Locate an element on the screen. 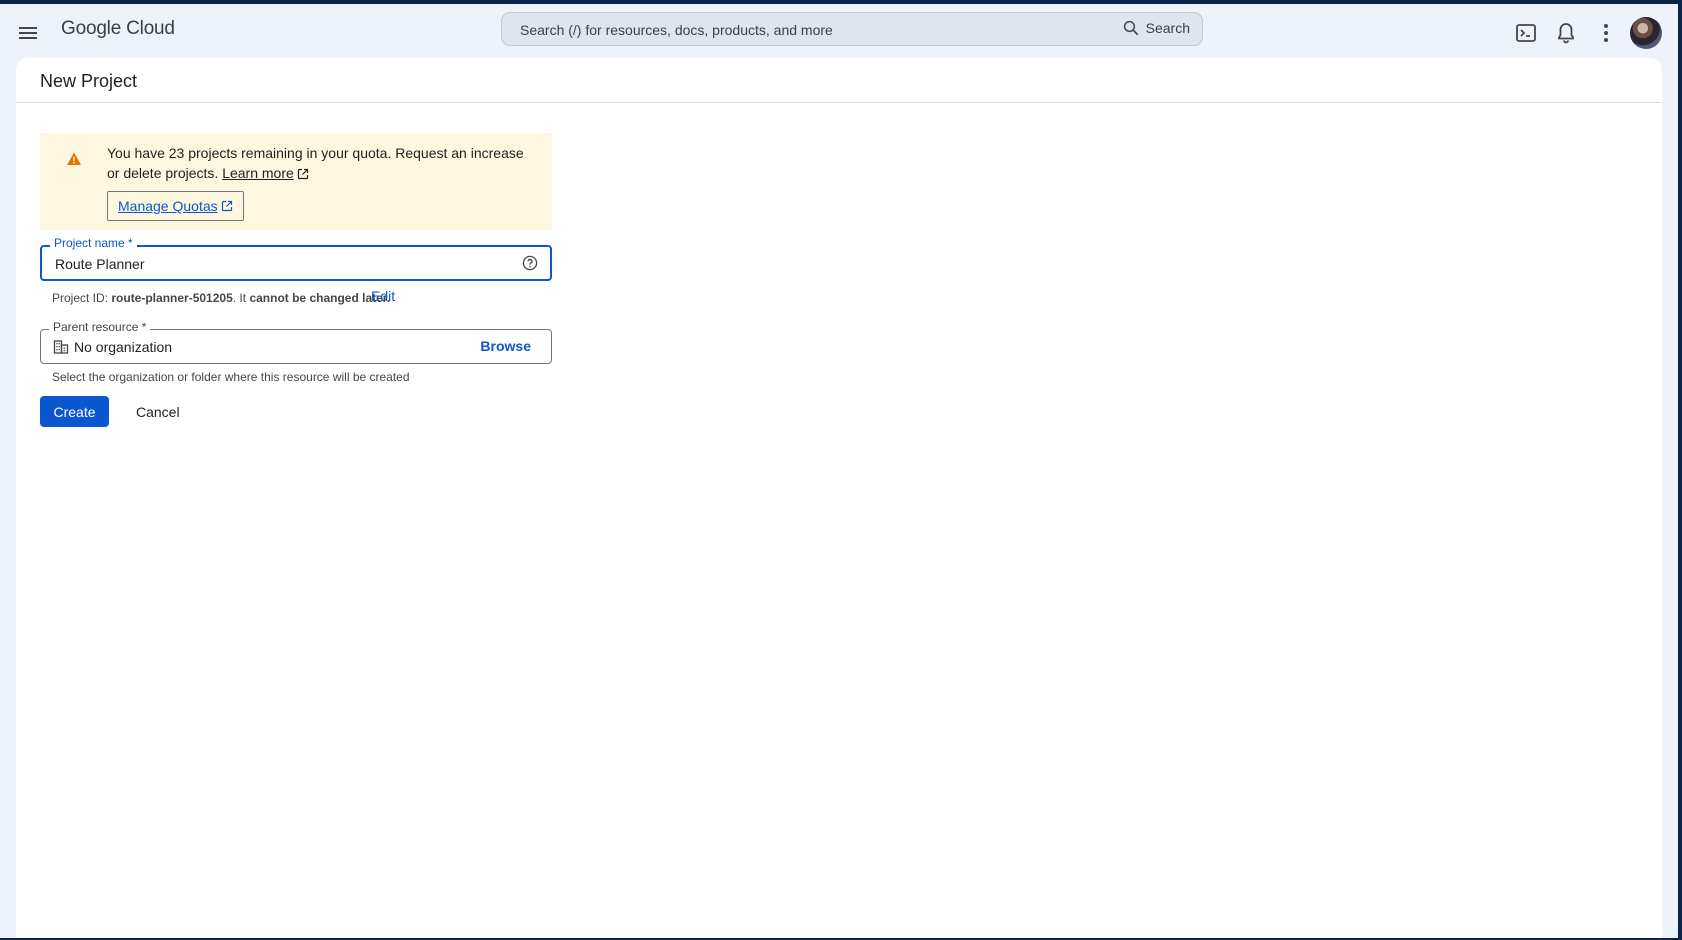 The height and width of the screenshot is (940, 1682). project-name-input is located at coordinates (275, 264).